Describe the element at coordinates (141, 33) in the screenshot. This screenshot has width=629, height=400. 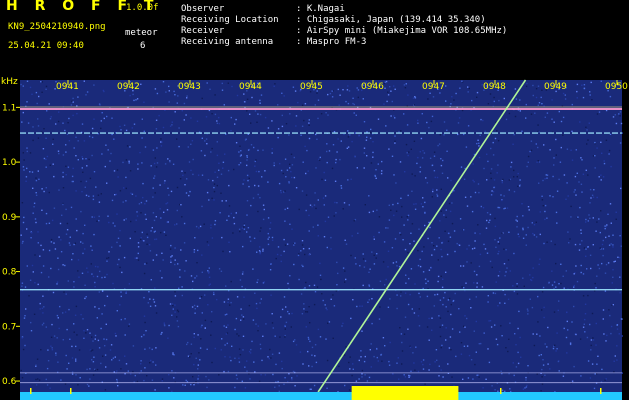
I see `meteor-label: meteor` at that location.